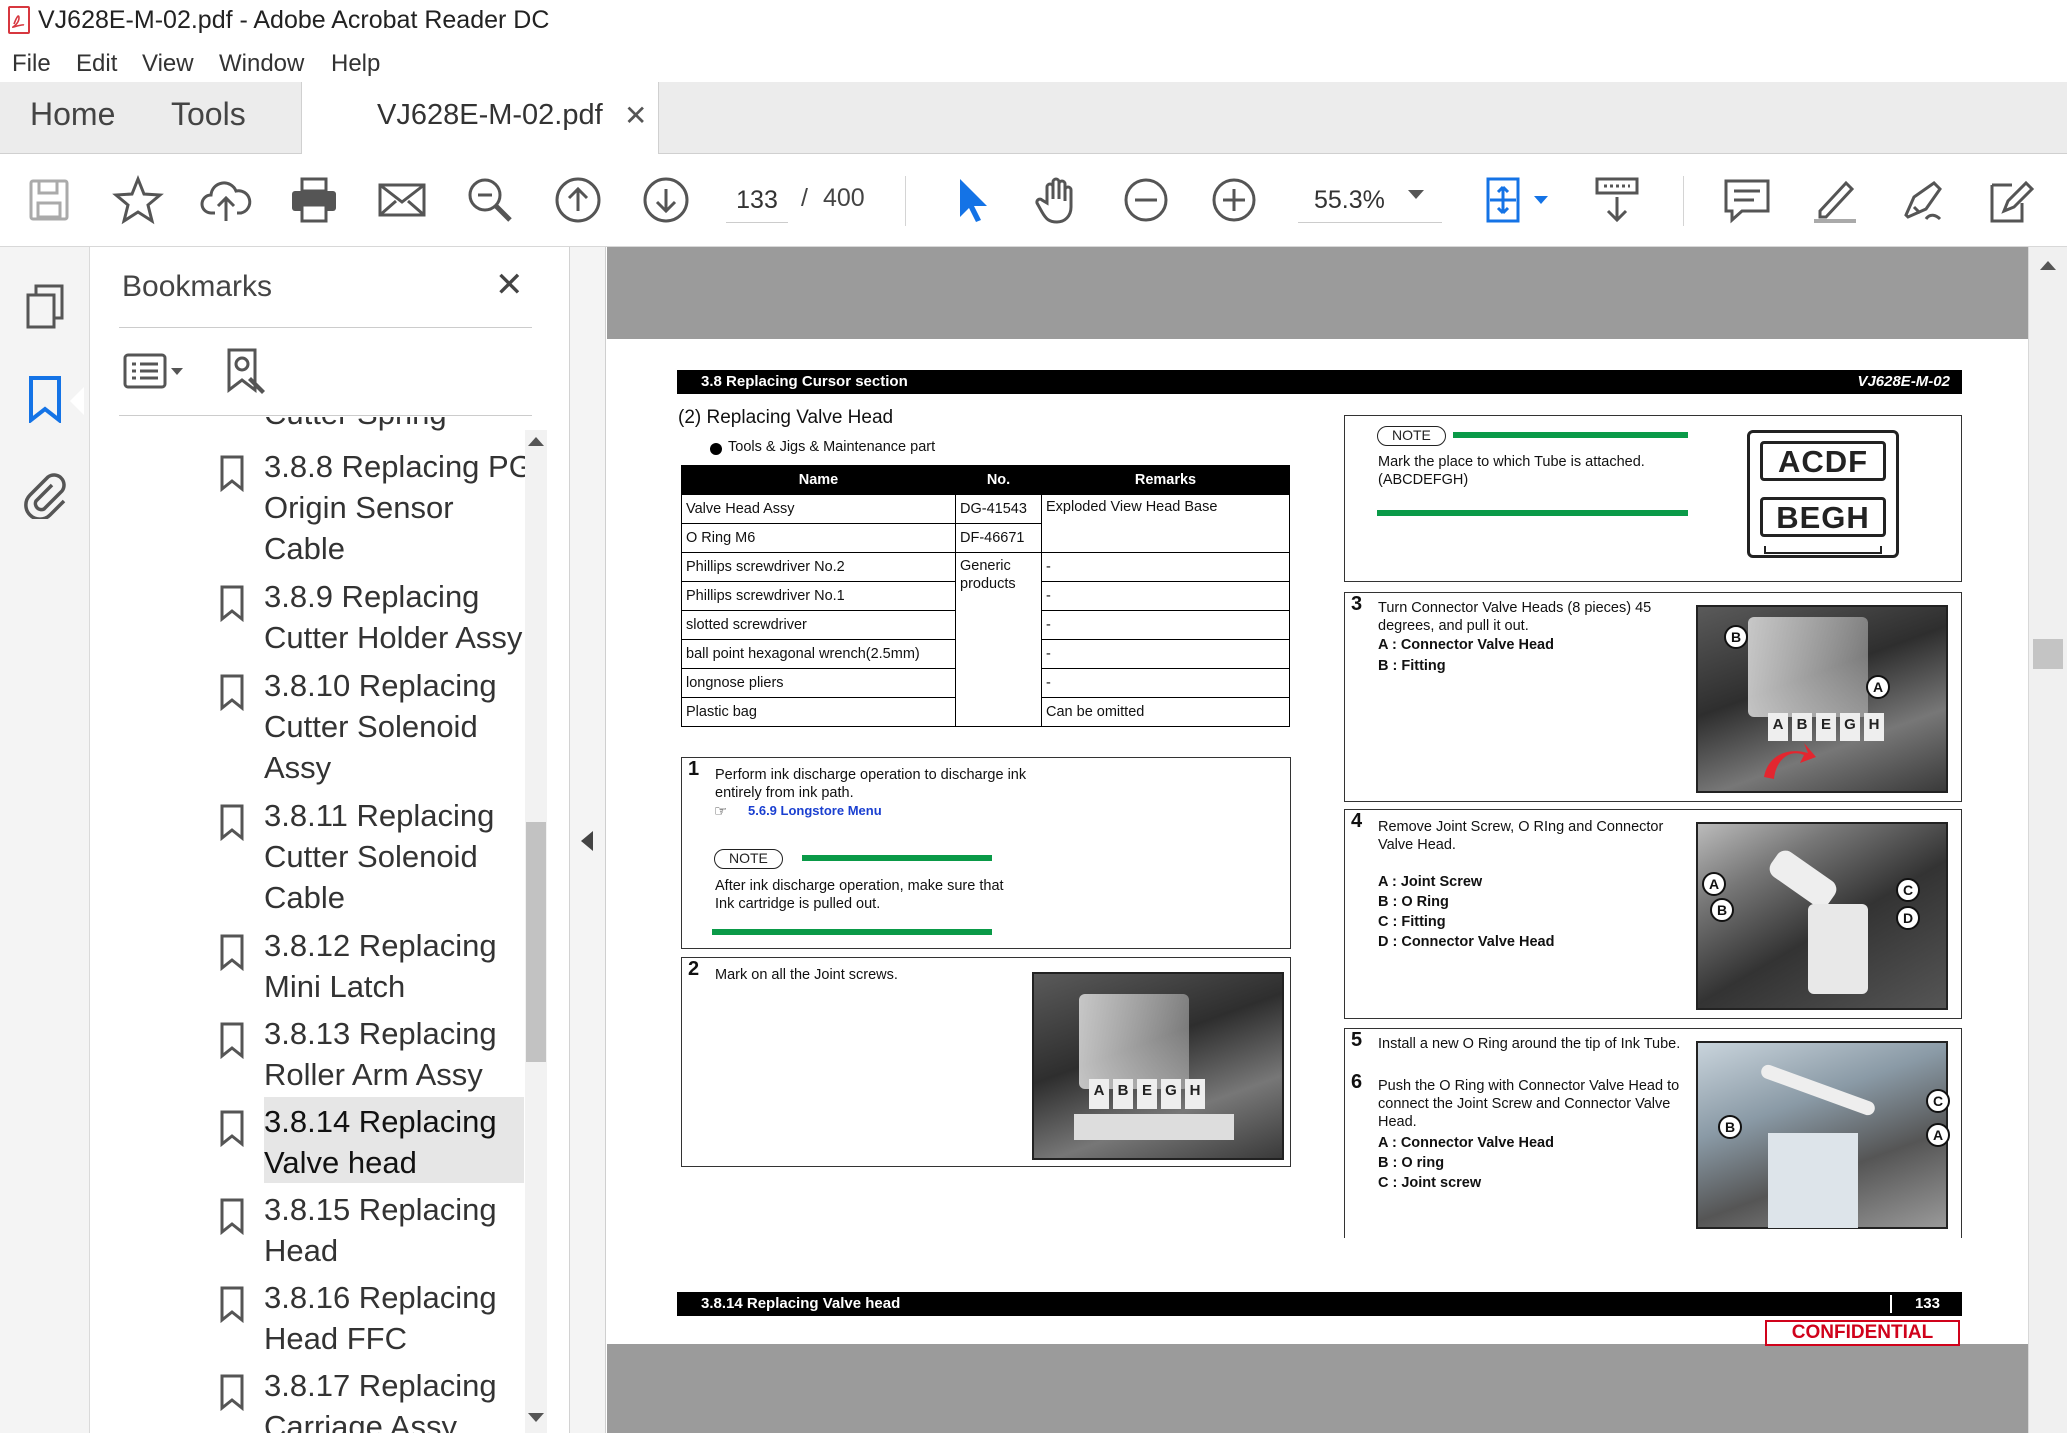  I want to click on step-number: 4, so click(1357, 821).